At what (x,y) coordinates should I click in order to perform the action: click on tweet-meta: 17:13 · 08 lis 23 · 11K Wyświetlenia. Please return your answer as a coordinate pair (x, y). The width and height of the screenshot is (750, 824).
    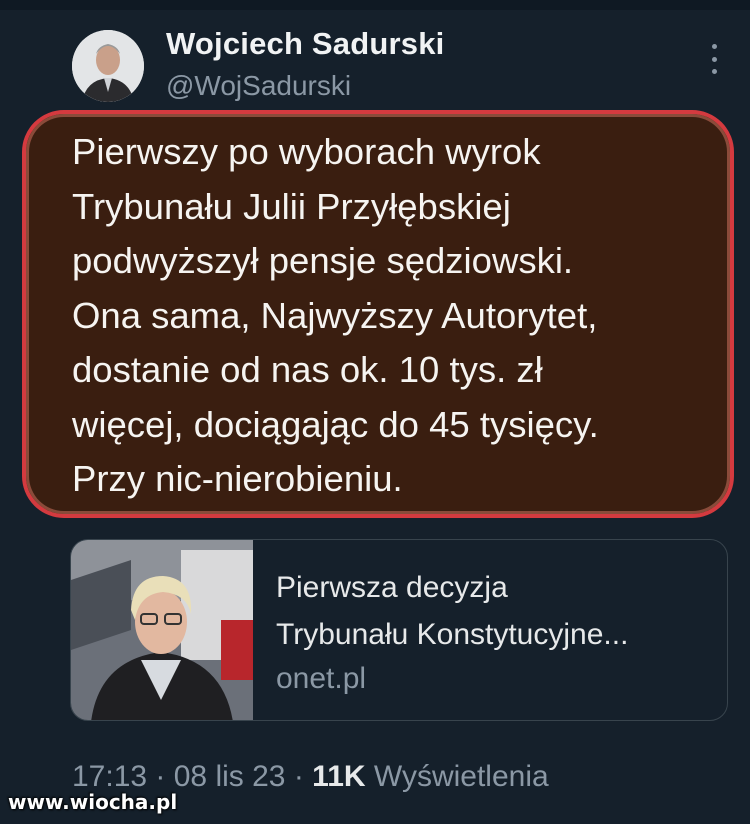
    Looking at the image, I should click on (310, 777).